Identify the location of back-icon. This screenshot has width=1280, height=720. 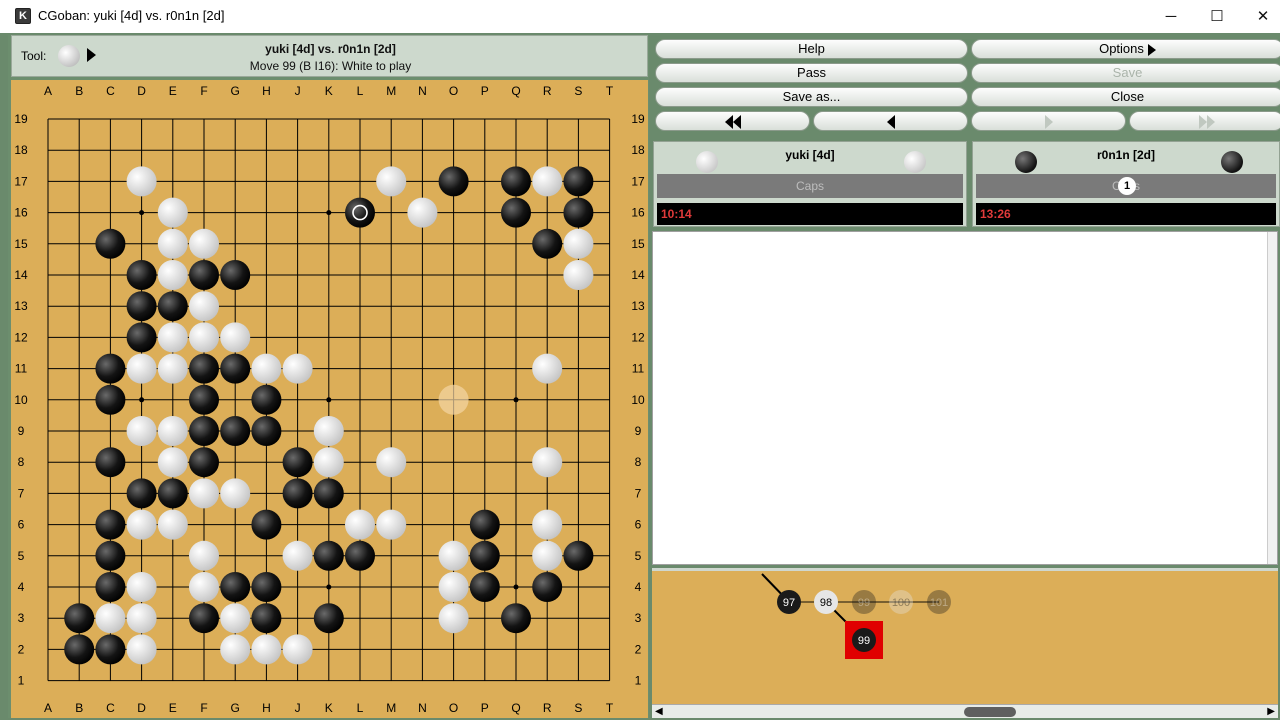
(890, 121).